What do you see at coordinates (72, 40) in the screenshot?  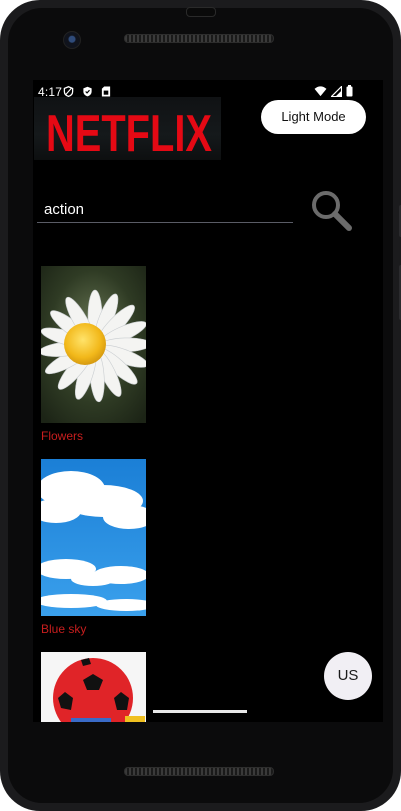 I see `front-camera` at bounding box center [72, 40].